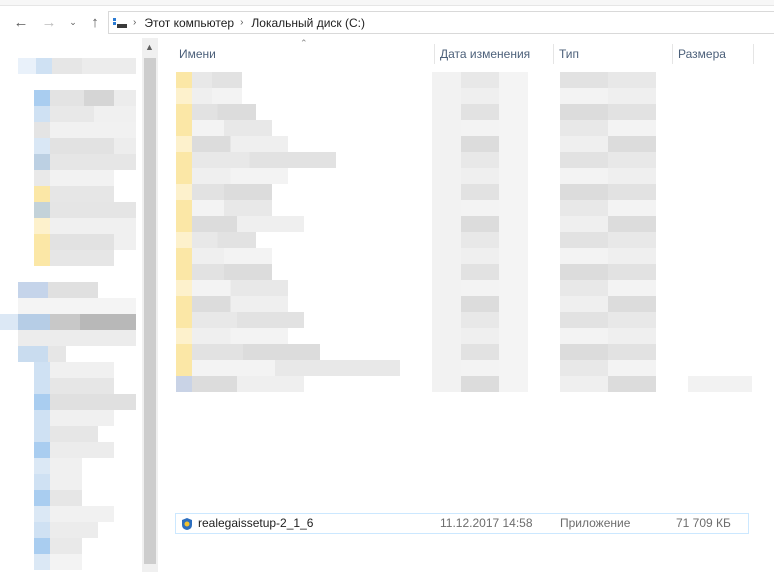 Image resolution: width=774 pixels, height=572 pixels. I want to click on up-button: ↑, so click(95, 22).